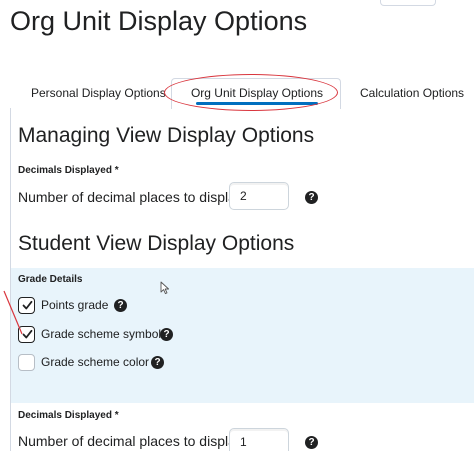 Image resolution: width=474 pixels, height=451 pixels. Describe the element at coordinates (408, 3) in the screenshot. I see `top-right-button-edge` at that location.